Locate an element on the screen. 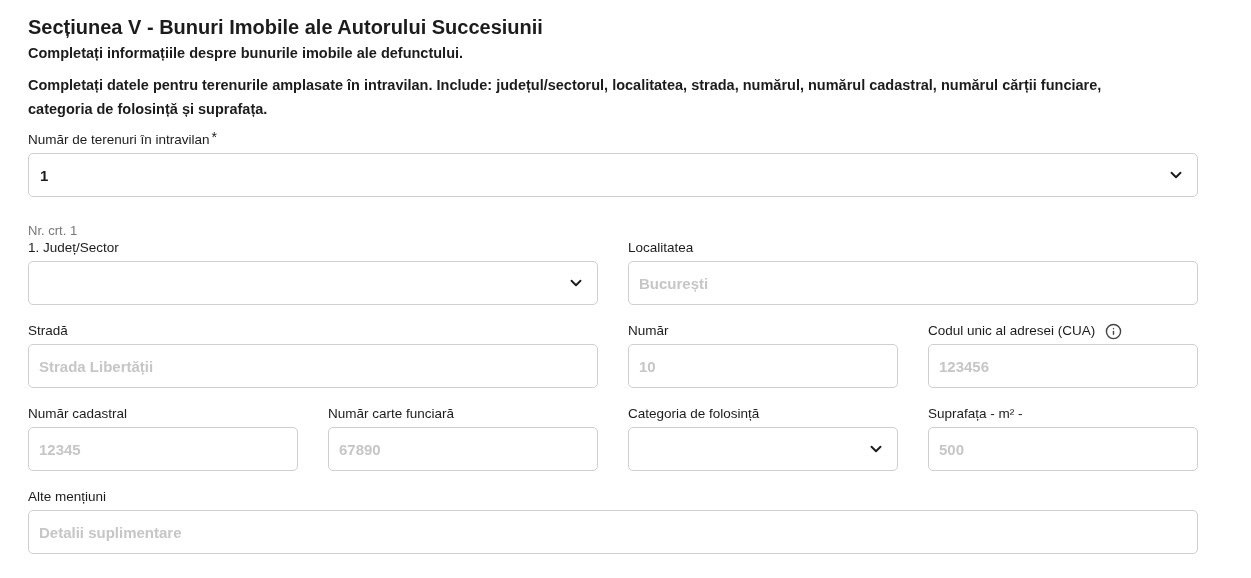 The image size is (1251, 578). entry-number: Nr. crt. 1 is located at coordinates (53, 231).